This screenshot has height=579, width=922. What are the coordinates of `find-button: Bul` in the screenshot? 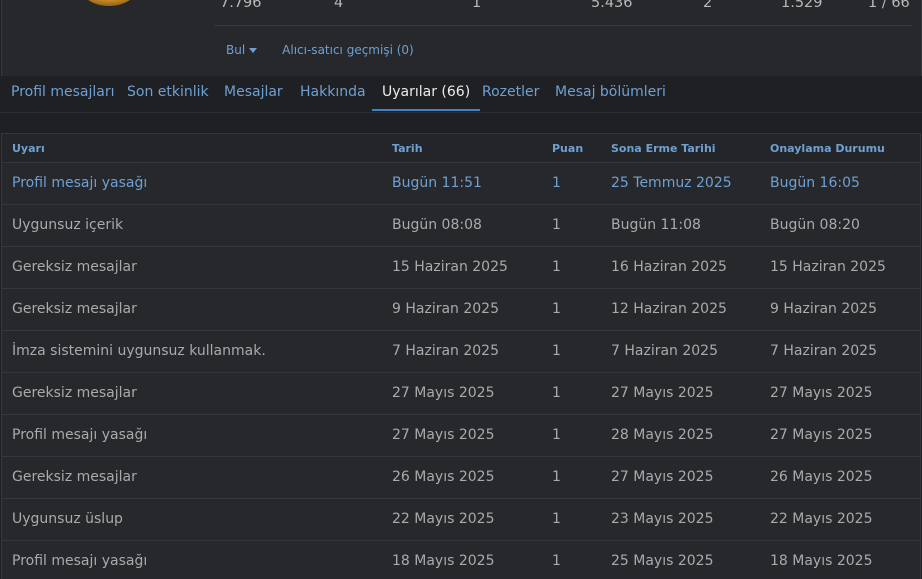 It's located at (242, 50).